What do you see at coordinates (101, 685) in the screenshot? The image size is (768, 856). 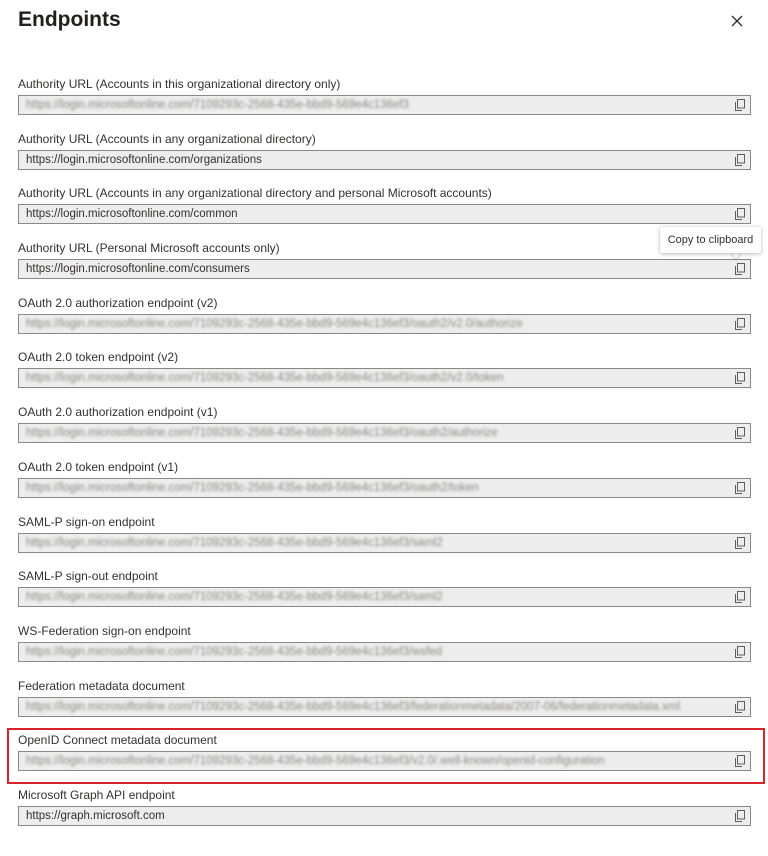 I see `endpoint-label: Federation metadata document` at bounding box center [101, 685].